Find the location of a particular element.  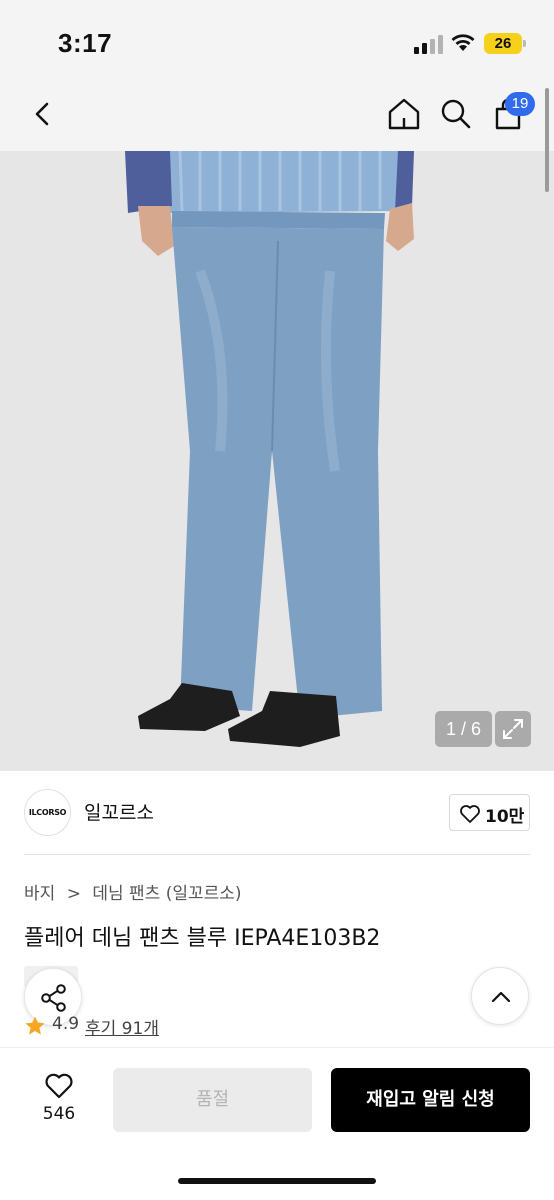

breadcrumb-item-denim: 데님 팬츠 (일꼬르소) is located at coordinates (166, 894).